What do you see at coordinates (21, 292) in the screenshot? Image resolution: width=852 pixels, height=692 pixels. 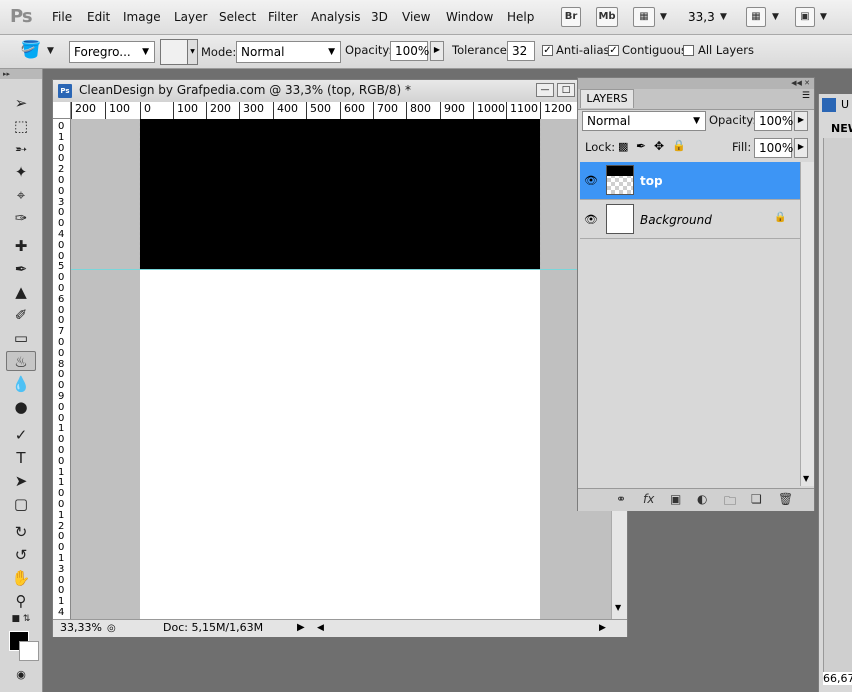 I see `clone-stamp-tool-icon: ▲` at bounding box center [21, 292].